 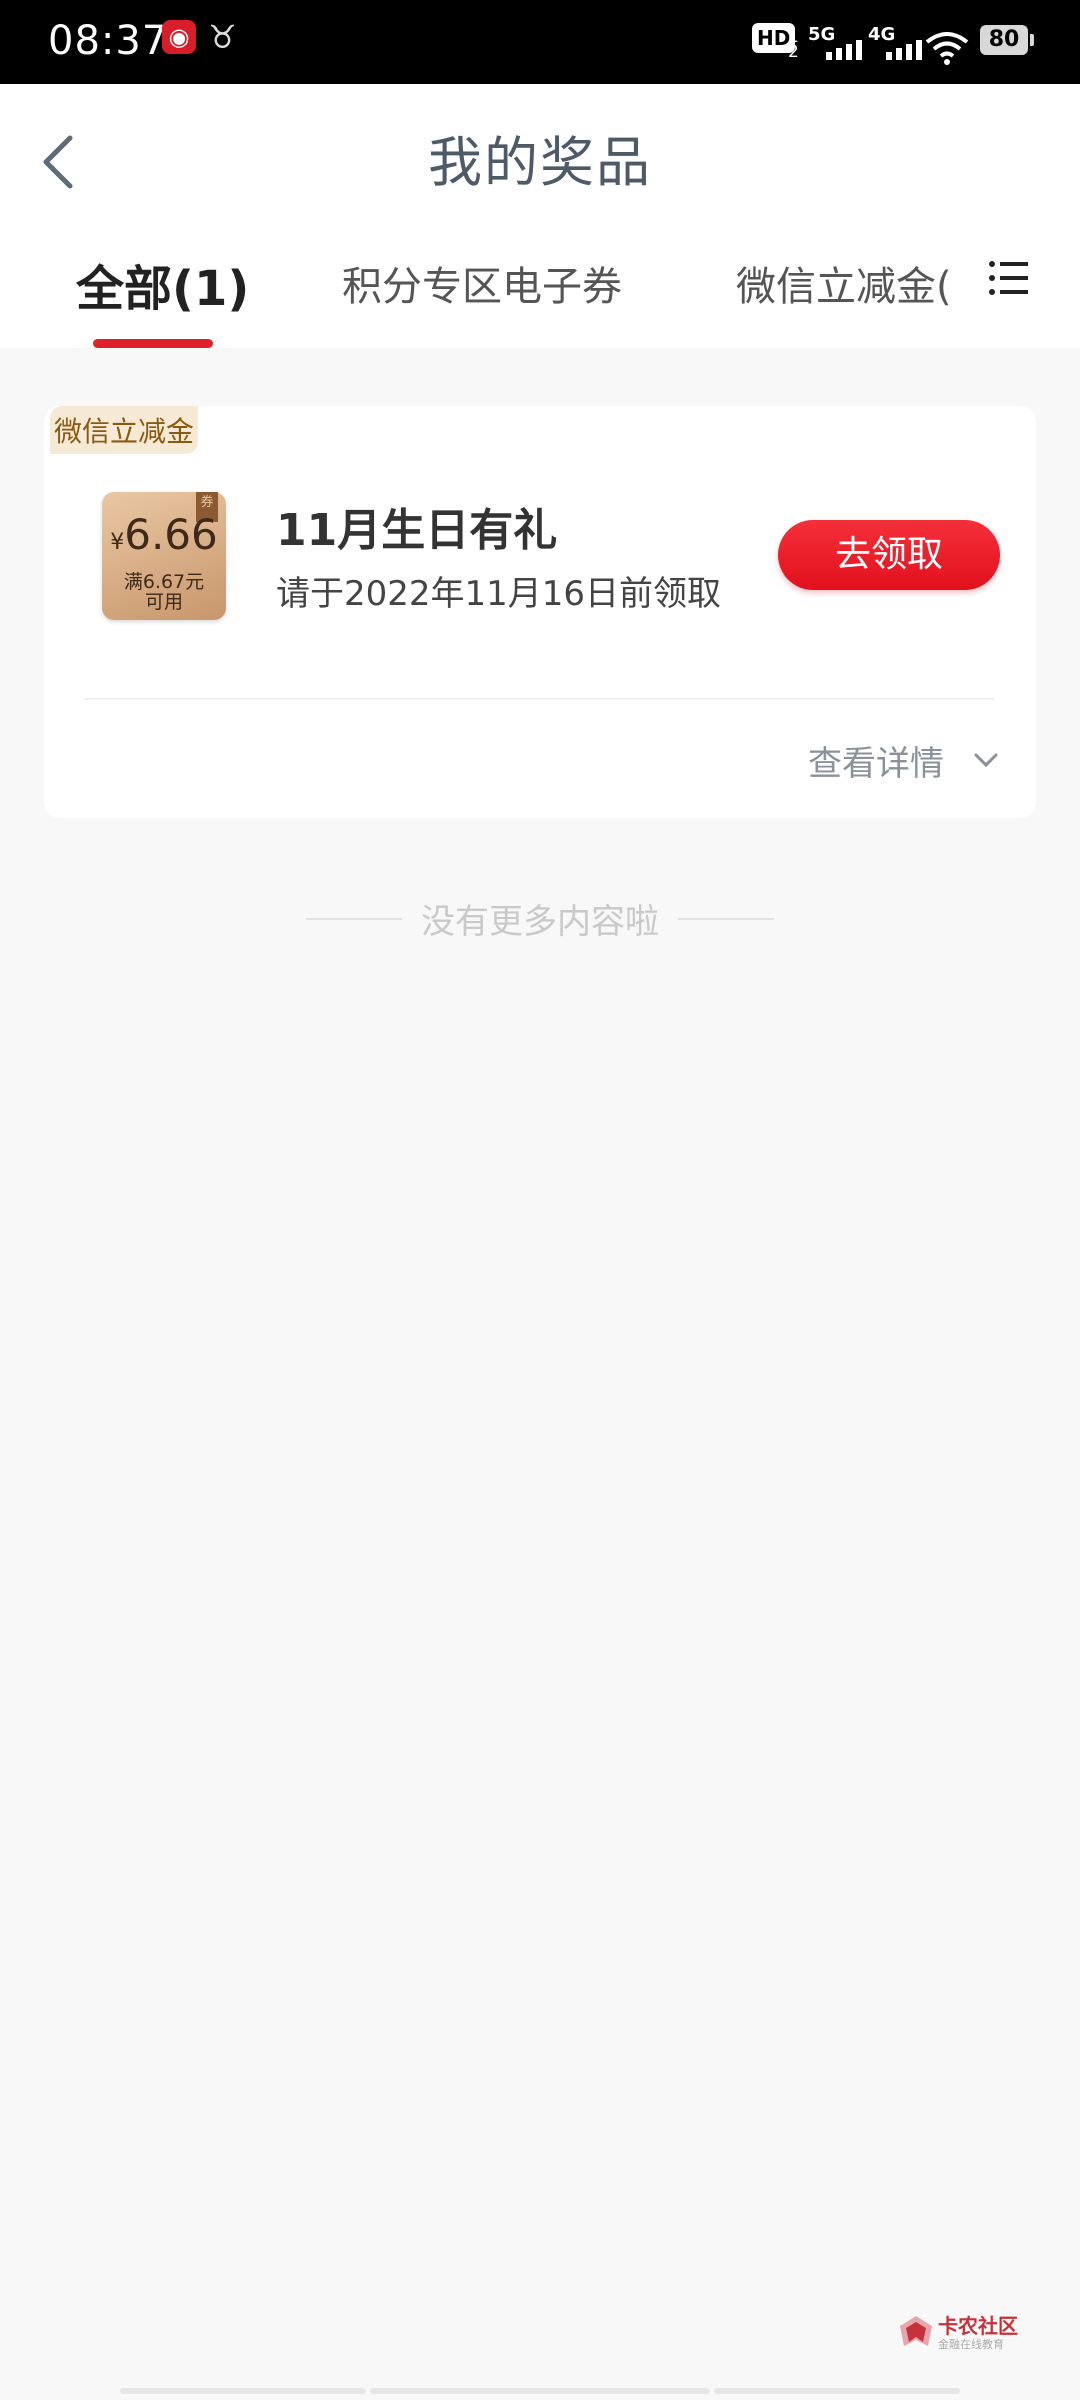 What do you see at coordinates (540, 42) in the screenshot?
I see `status-bar: 08:37 ◉ ♉ HD 12 5G 4G 80` at bounding box center [540, 42].